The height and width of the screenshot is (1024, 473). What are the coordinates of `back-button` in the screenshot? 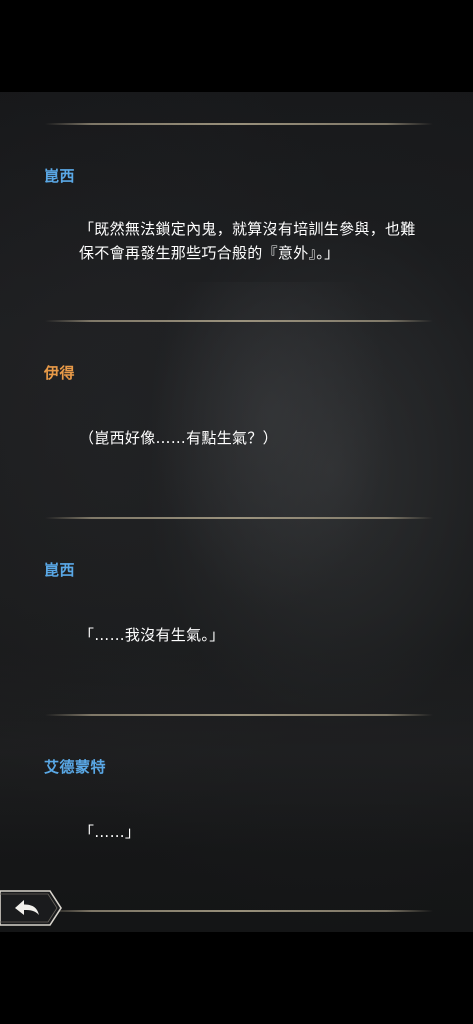 It's located at (31, 908).